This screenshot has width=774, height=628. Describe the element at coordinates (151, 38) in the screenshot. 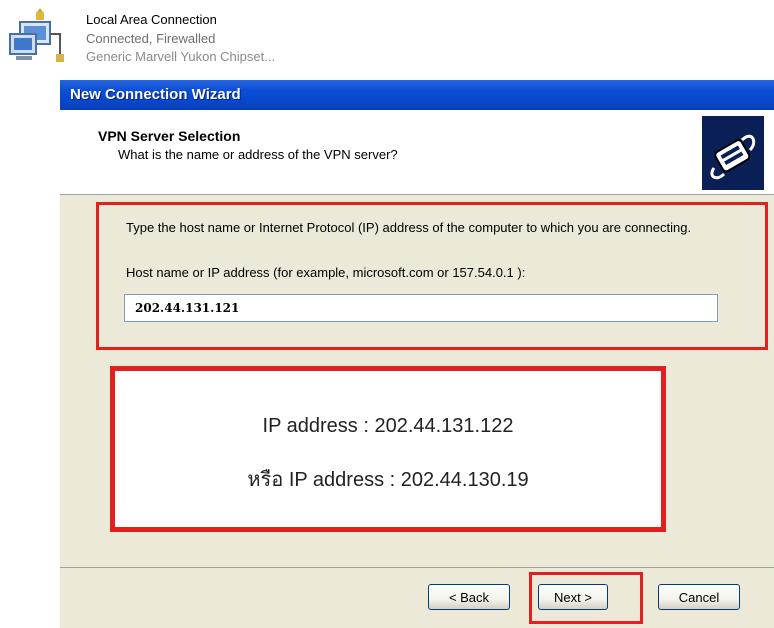

I see `connection-status: Connected, Firewalled` at that location.